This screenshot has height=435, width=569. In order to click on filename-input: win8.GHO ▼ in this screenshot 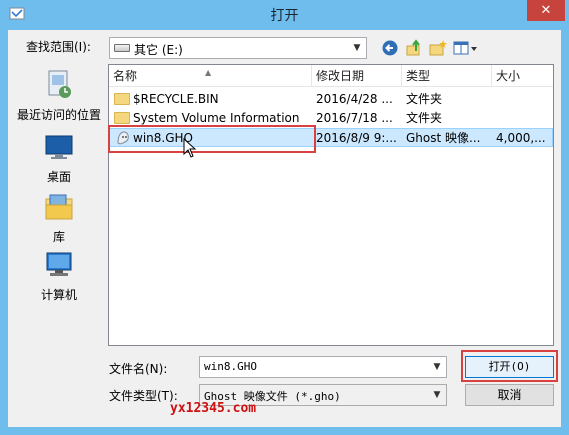, I will do `click(323, 367)`.